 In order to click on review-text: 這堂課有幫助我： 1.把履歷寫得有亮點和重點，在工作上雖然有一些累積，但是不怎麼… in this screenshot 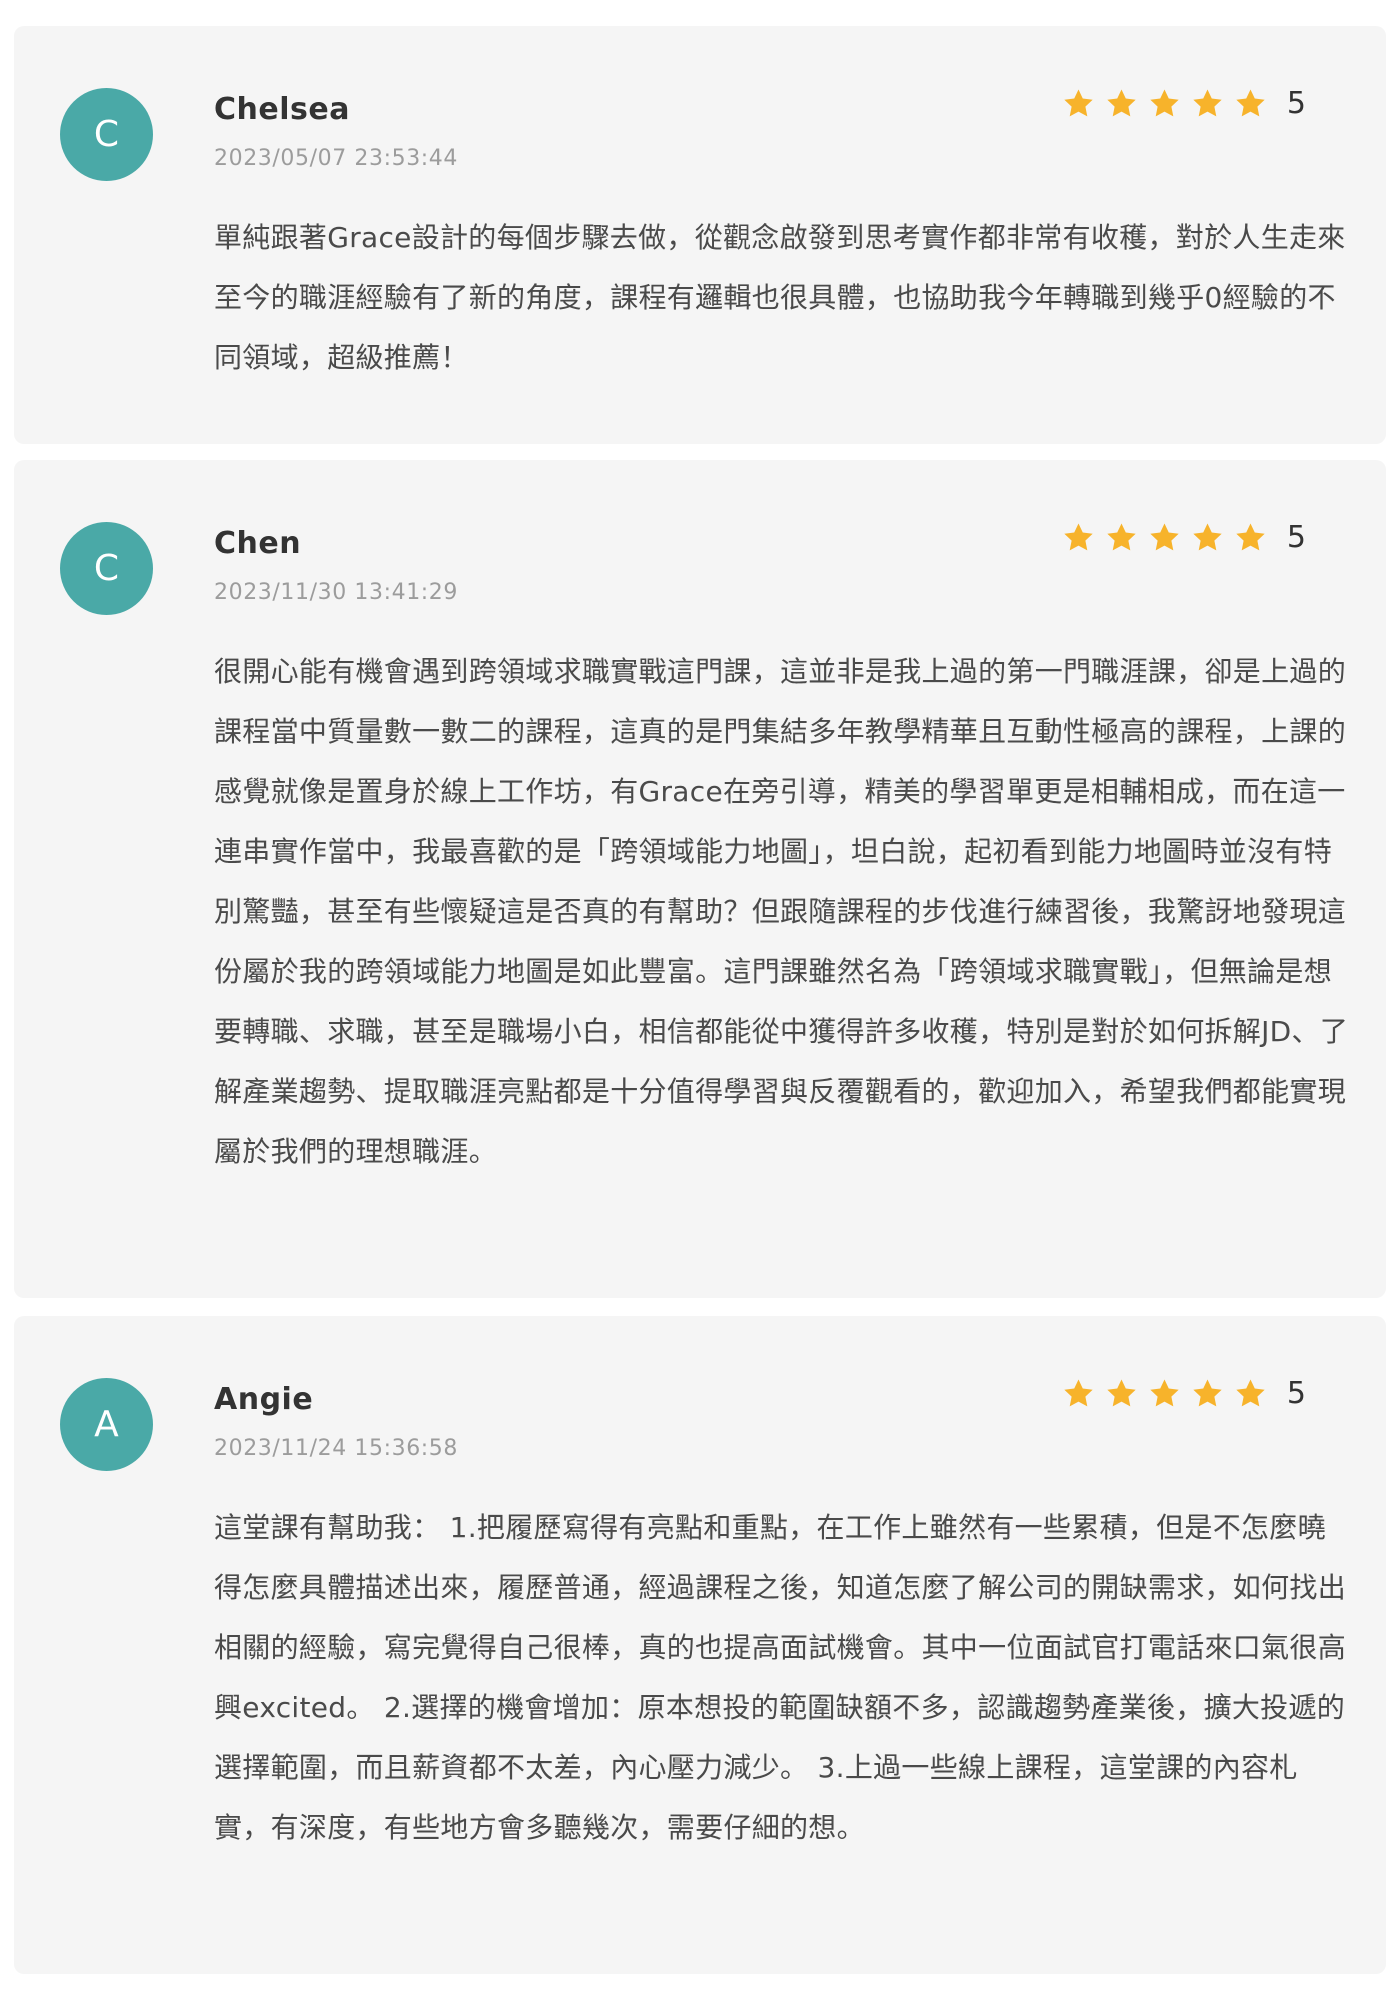, I will do `click(780, 1677)`.